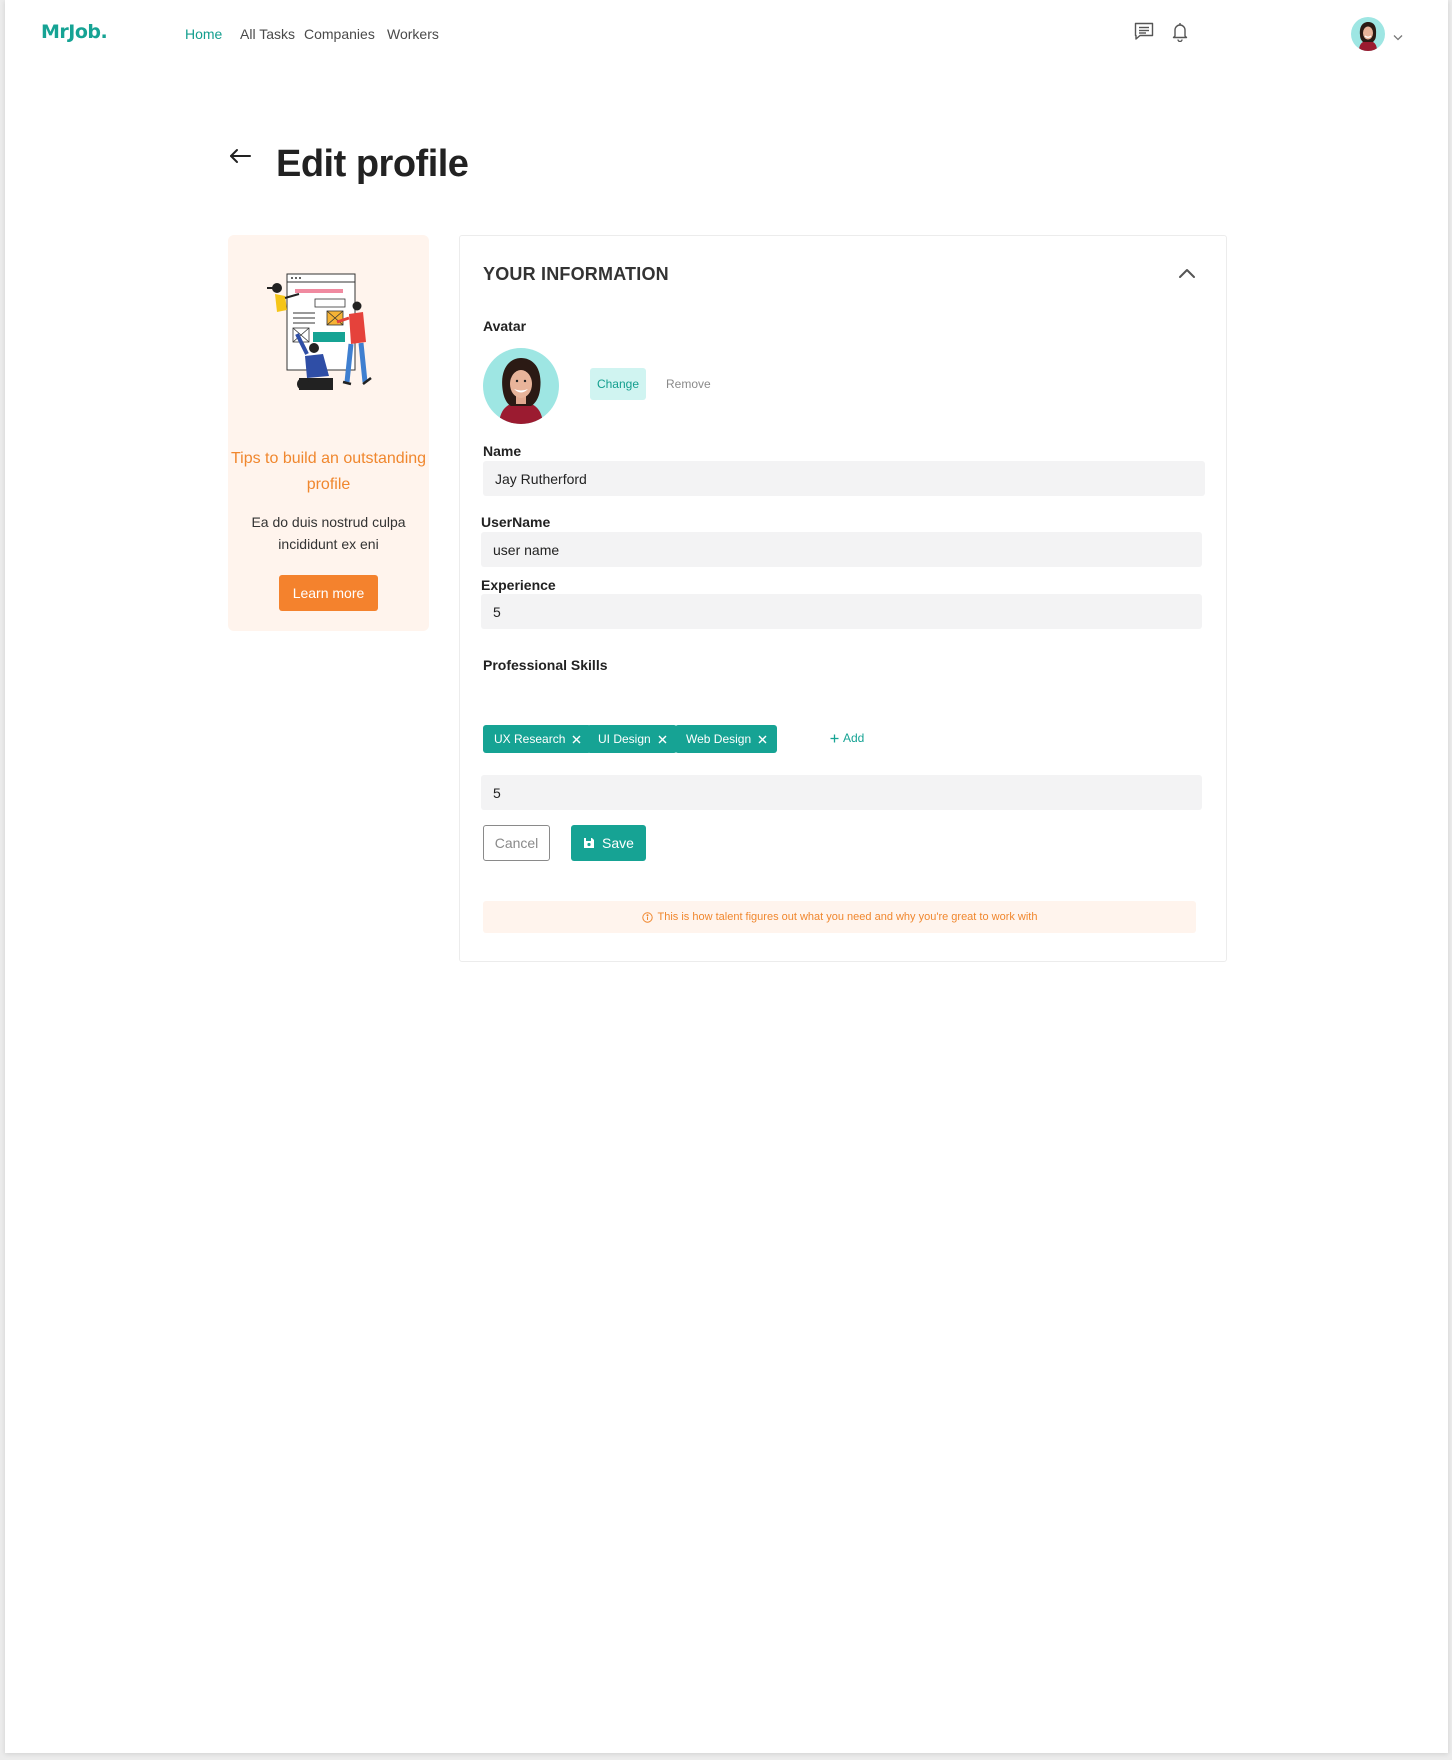  What do you see at coordinates (1187, 275) in the screenshot?
I see `chevron-up-icon` at bounding box center [1187, 275].